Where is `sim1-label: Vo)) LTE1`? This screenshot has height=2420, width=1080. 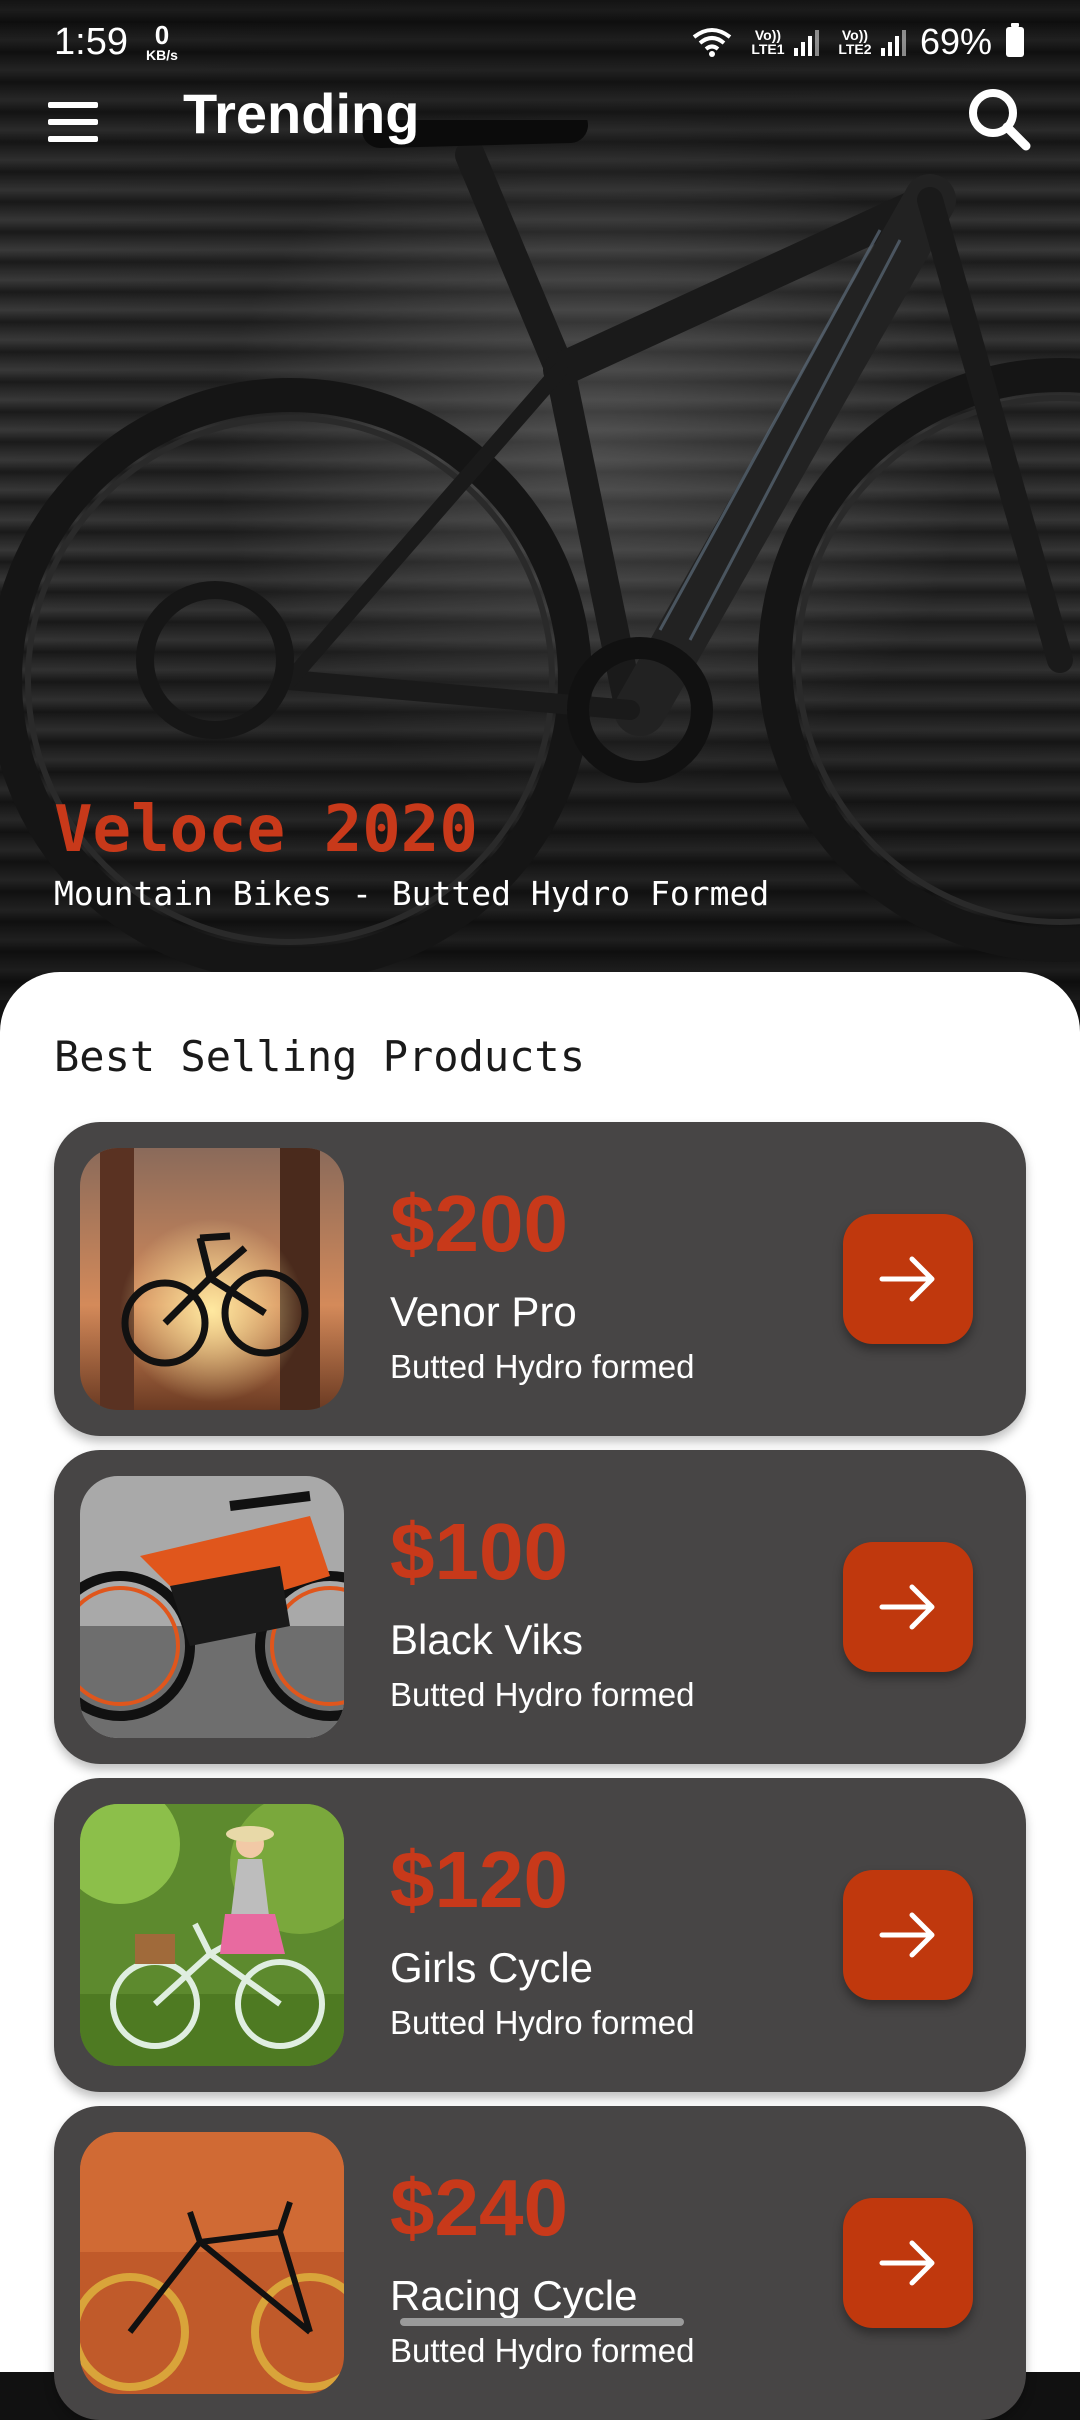 sim1-label: Vo)) LTE1 is located at coordinates (768, 42).